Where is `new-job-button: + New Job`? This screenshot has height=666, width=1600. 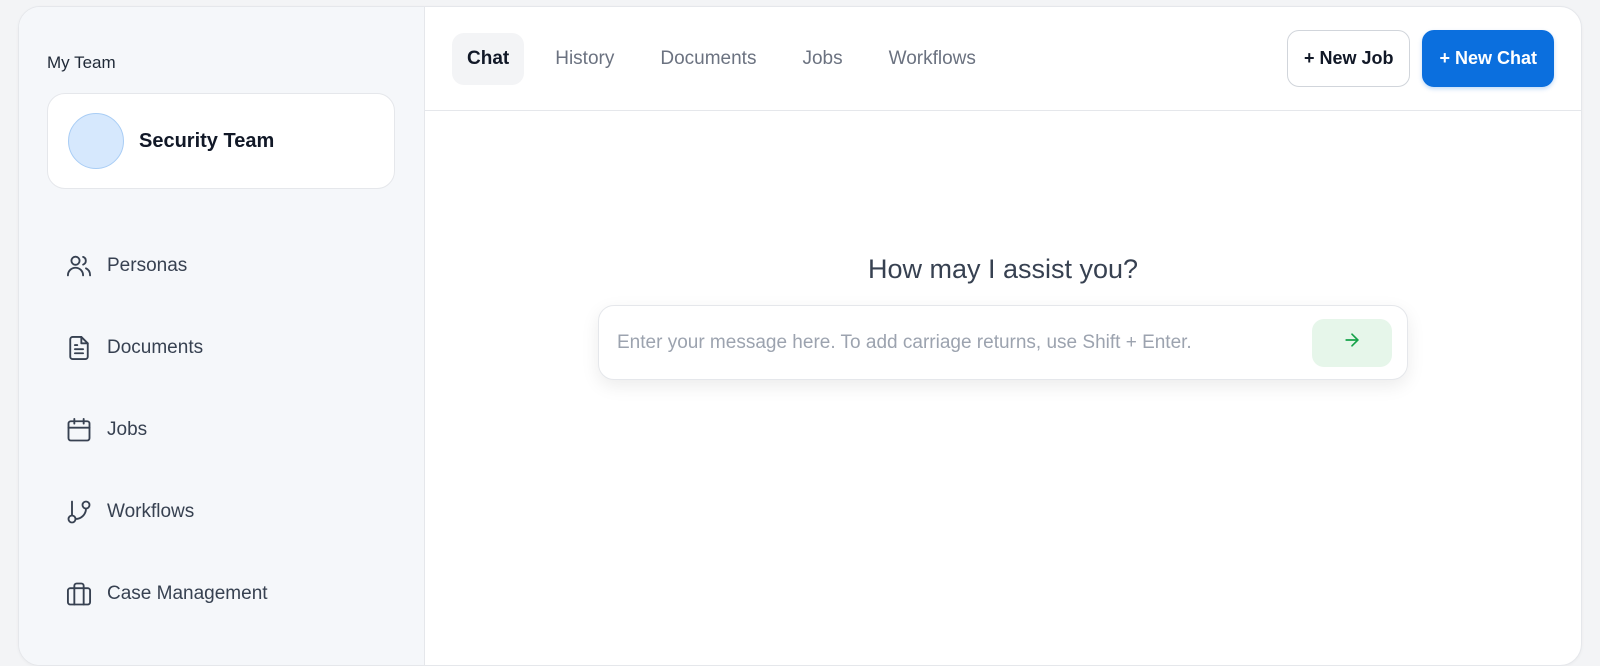 new-job-button: + New Job is located at coordinates (1348, 58).